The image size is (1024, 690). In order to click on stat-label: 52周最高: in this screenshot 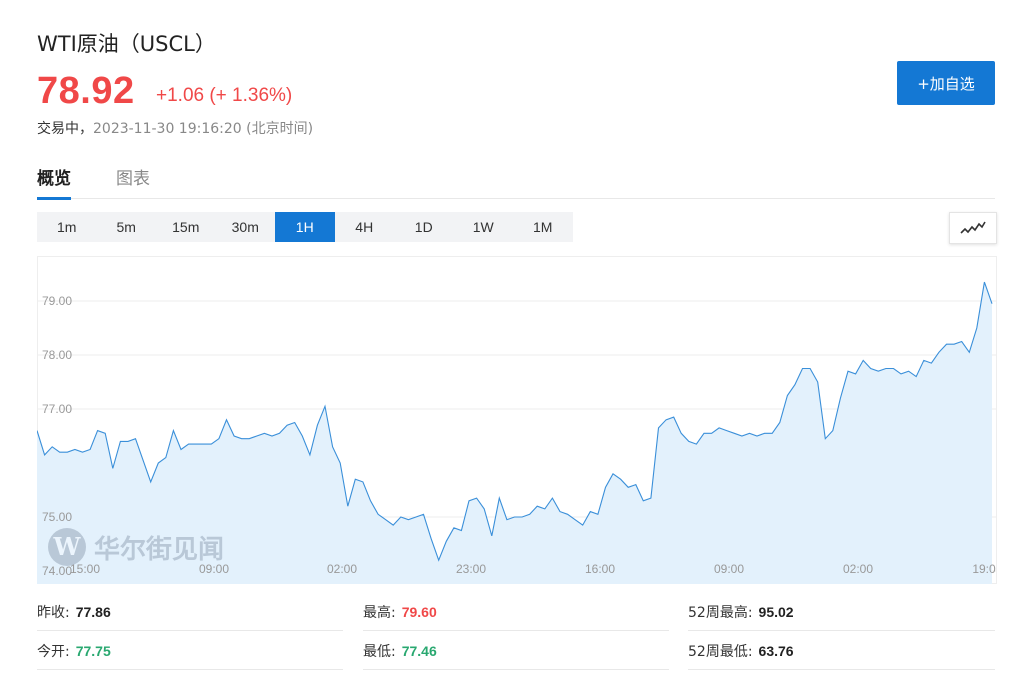, I will do `click(720, 613)`.